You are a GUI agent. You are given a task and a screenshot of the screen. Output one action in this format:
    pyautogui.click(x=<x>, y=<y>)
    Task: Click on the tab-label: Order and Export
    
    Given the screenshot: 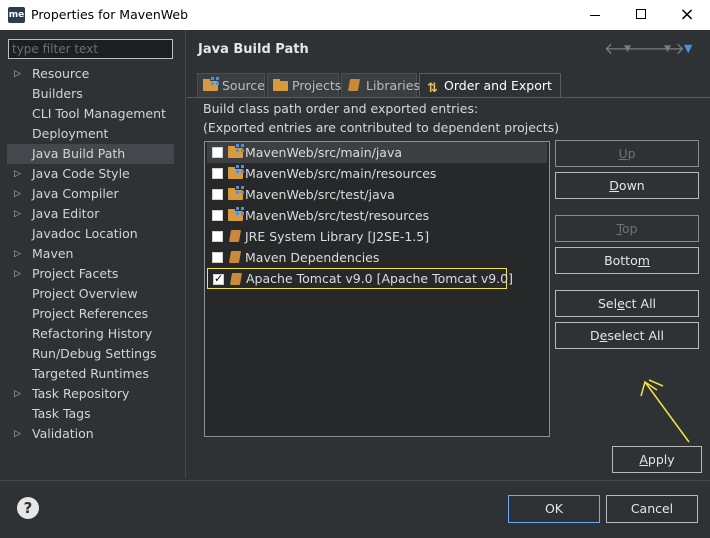 What is the action you would take?
    pyautogui.click(x=498, y=85)
    